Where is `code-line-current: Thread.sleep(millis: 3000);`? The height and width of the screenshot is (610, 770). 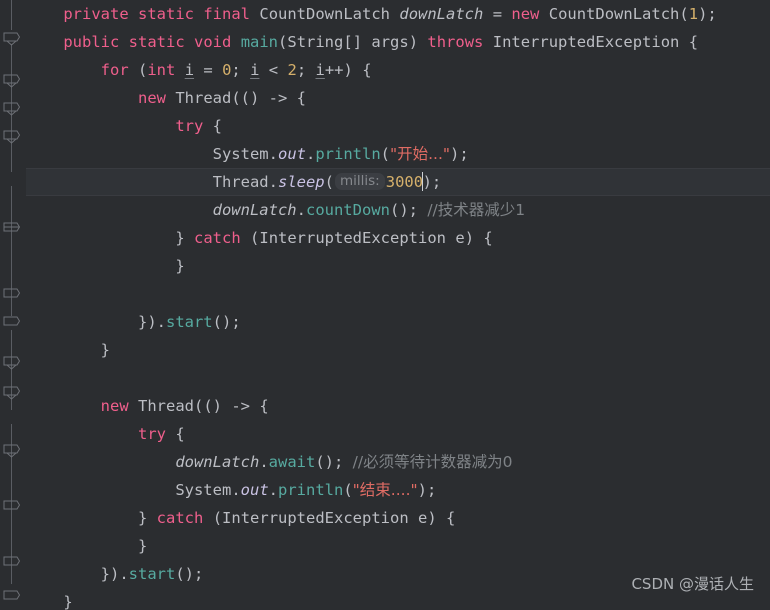 code-line-current: Thread.sleep(millis: 3000); is located at coordinates (385, 182).